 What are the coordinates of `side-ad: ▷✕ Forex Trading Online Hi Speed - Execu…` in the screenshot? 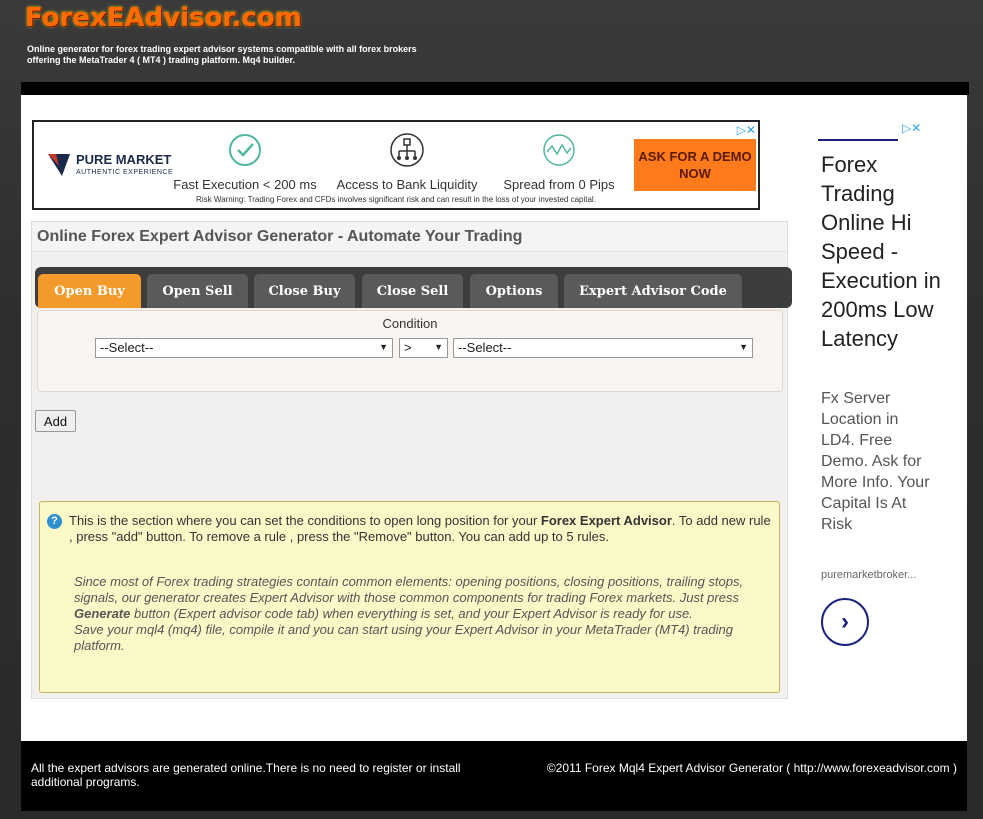 It's located at (879, 385).